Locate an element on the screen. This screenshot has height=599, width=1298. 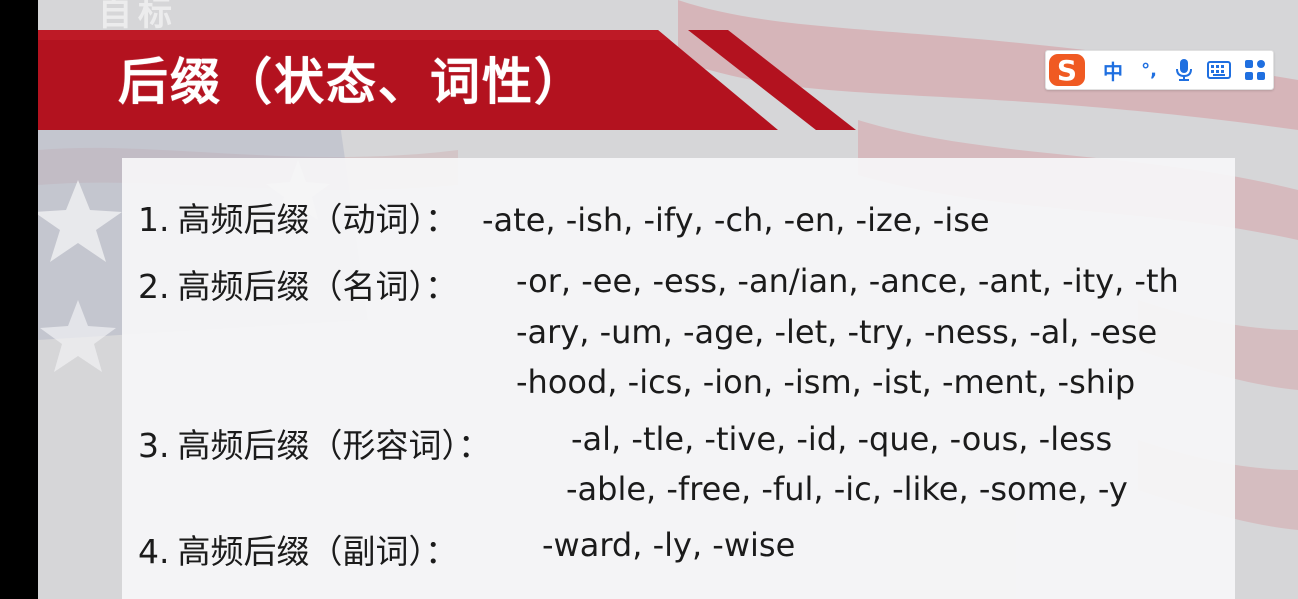
suffix-line: -ate, -ish, -ify, -ch, -en, -ize, -ise is located at coordinates (736, 220).